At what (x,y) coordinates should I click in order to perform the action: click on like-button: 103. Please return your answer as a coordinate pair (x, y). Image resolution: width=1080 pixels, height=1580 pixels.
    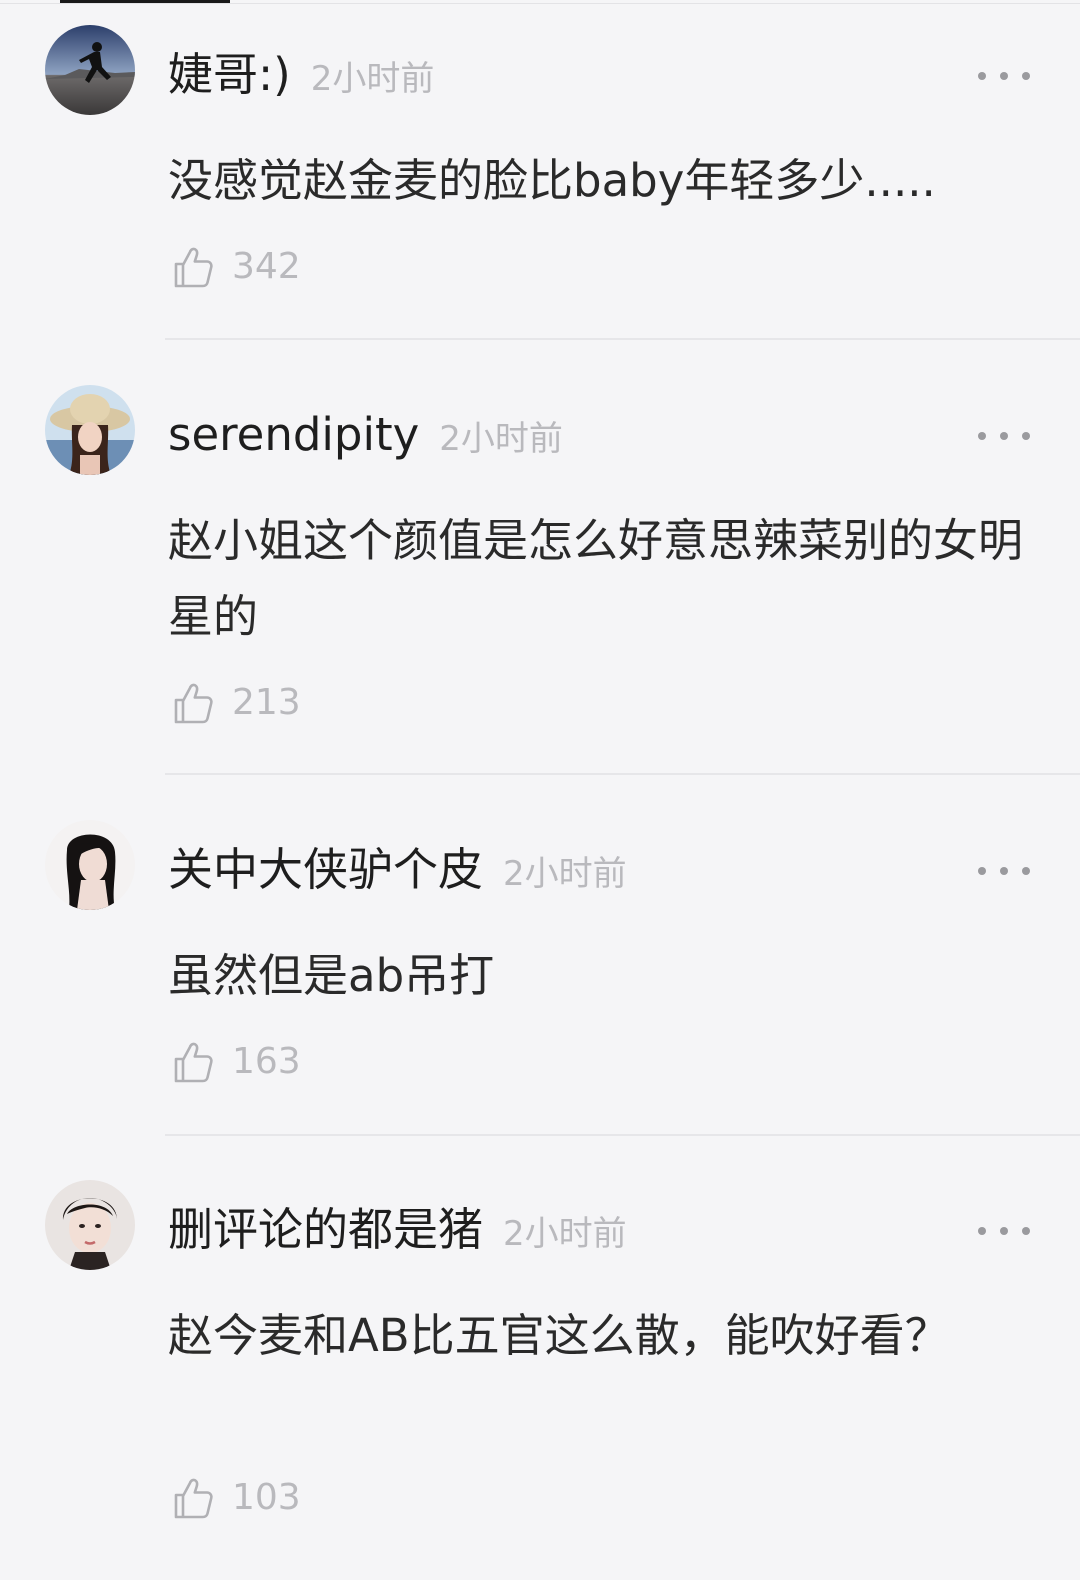
    Looking at the image, I should click on (235, 1498).